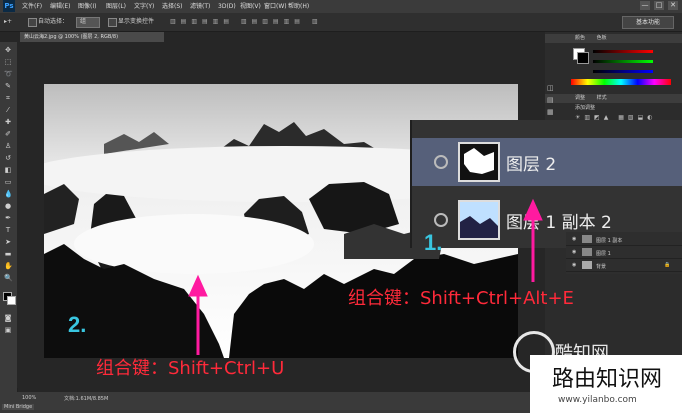  I want to click on watermark-site-name: 路由知识网, so click(607, 379).